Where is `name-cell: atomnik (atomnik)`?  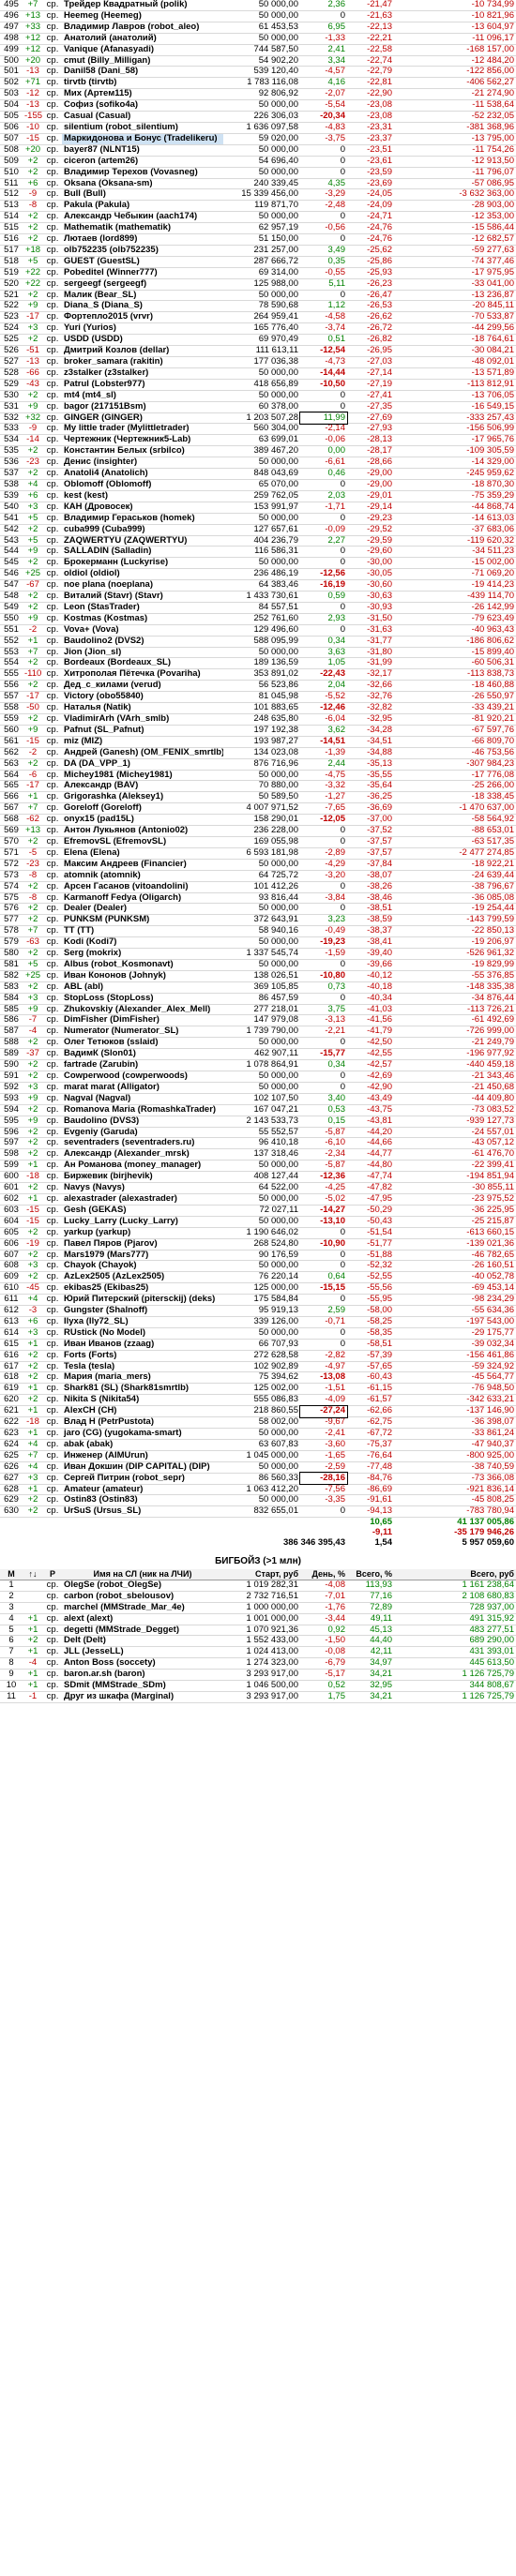 name-cell: atomnik (atomnik) is located at coordinates (142, 876).